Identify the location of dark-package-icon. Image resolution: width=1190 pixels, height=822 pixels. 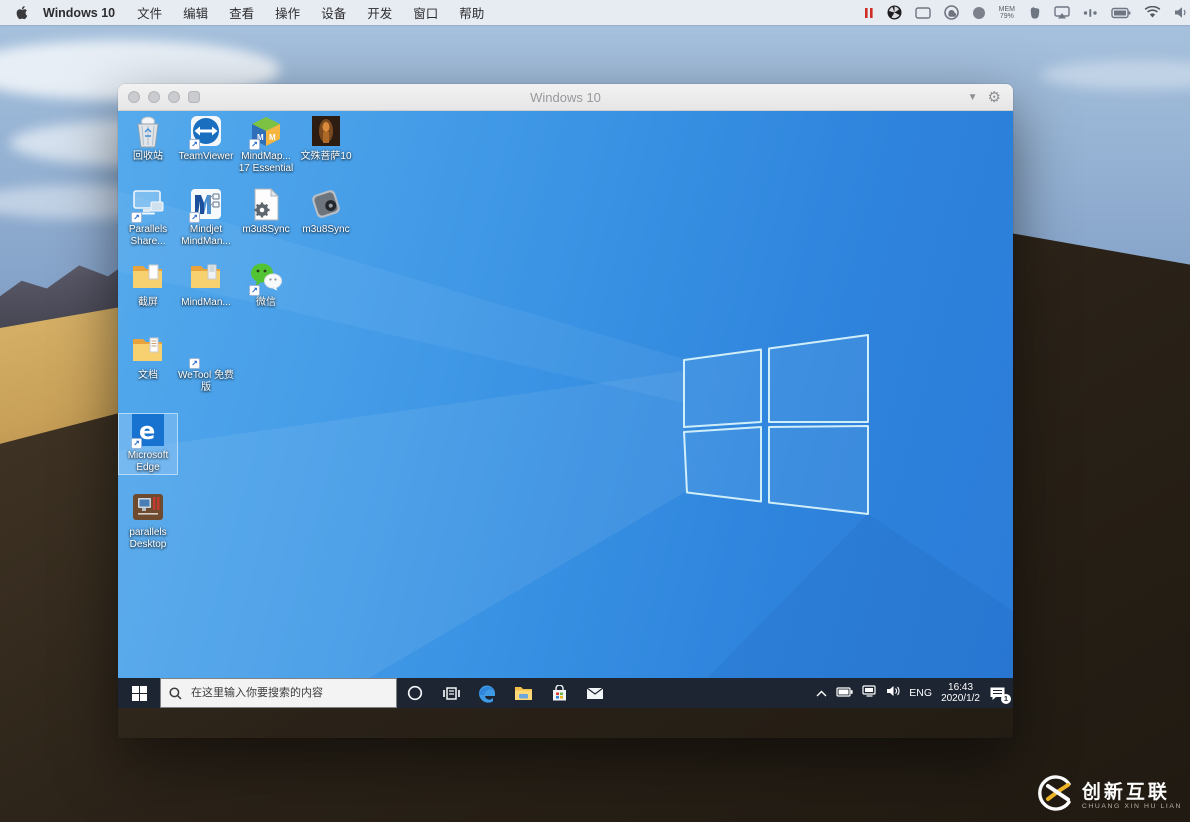
(326, 205).